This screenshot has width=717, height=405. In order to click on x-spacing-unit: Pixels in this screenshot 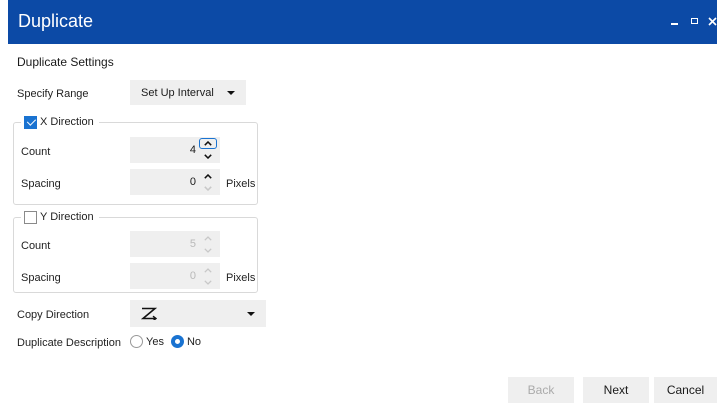, I will do `click(241, 184)`.